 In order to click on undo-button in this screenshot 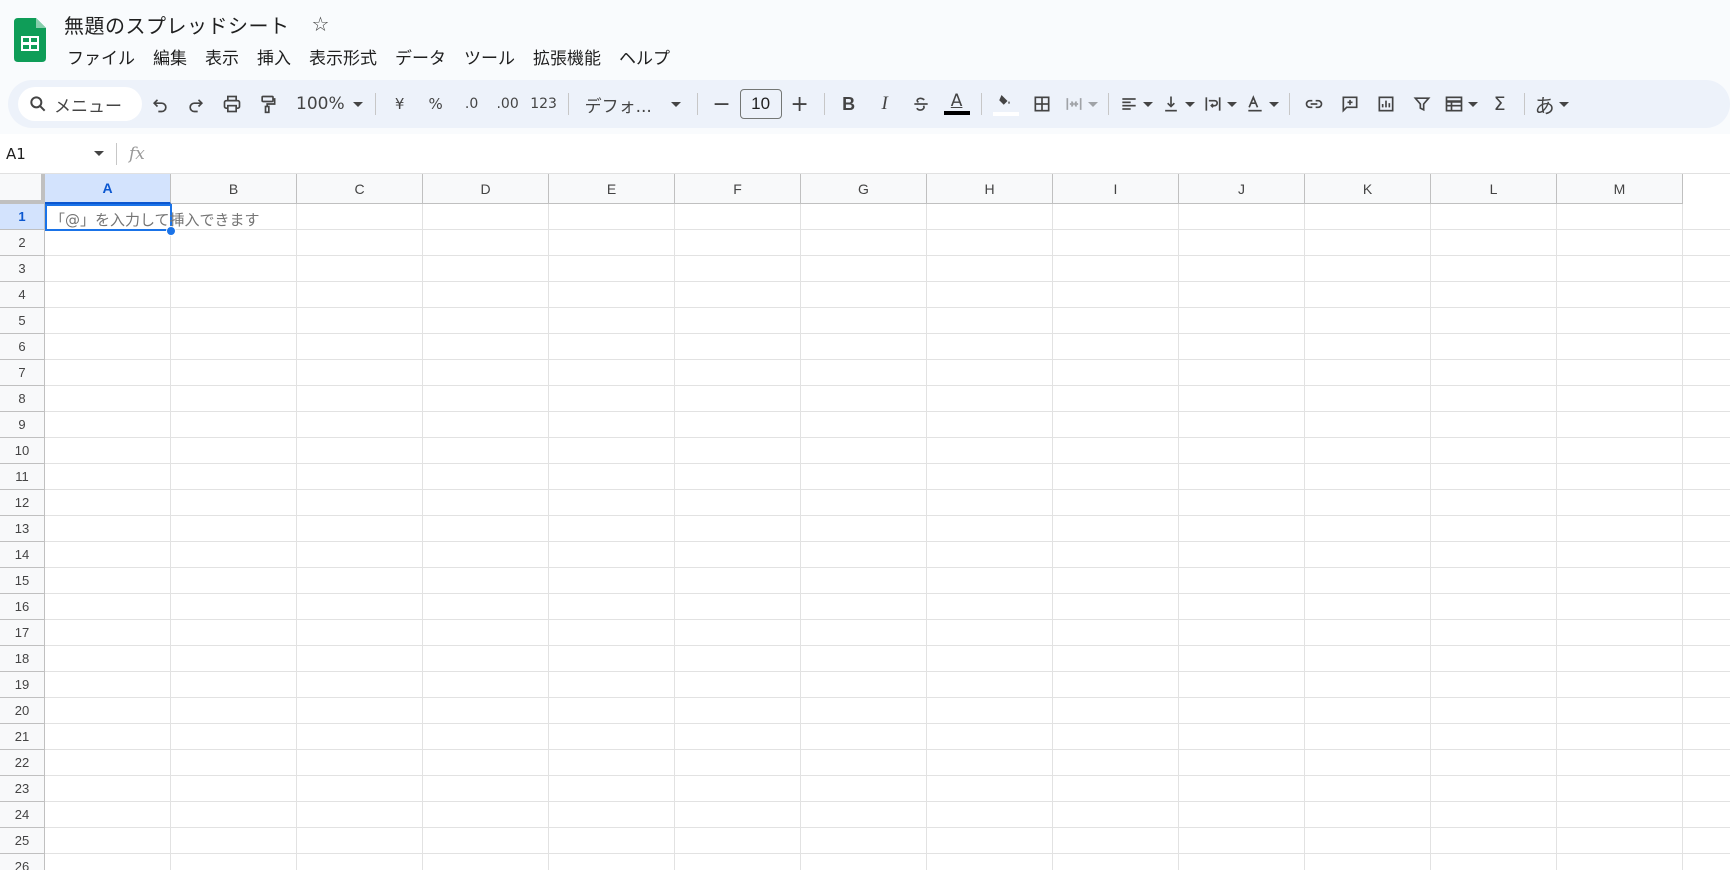, I will do `click(160, 104)`.